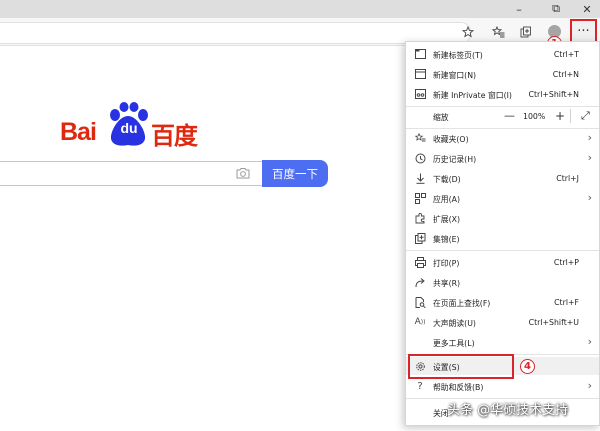  What do you see at coordinates (502, 302) in the screenshot?
I see `menu-item-find: 在页面上查找(F) Ctrl+F` at bounding box center [502, 302].